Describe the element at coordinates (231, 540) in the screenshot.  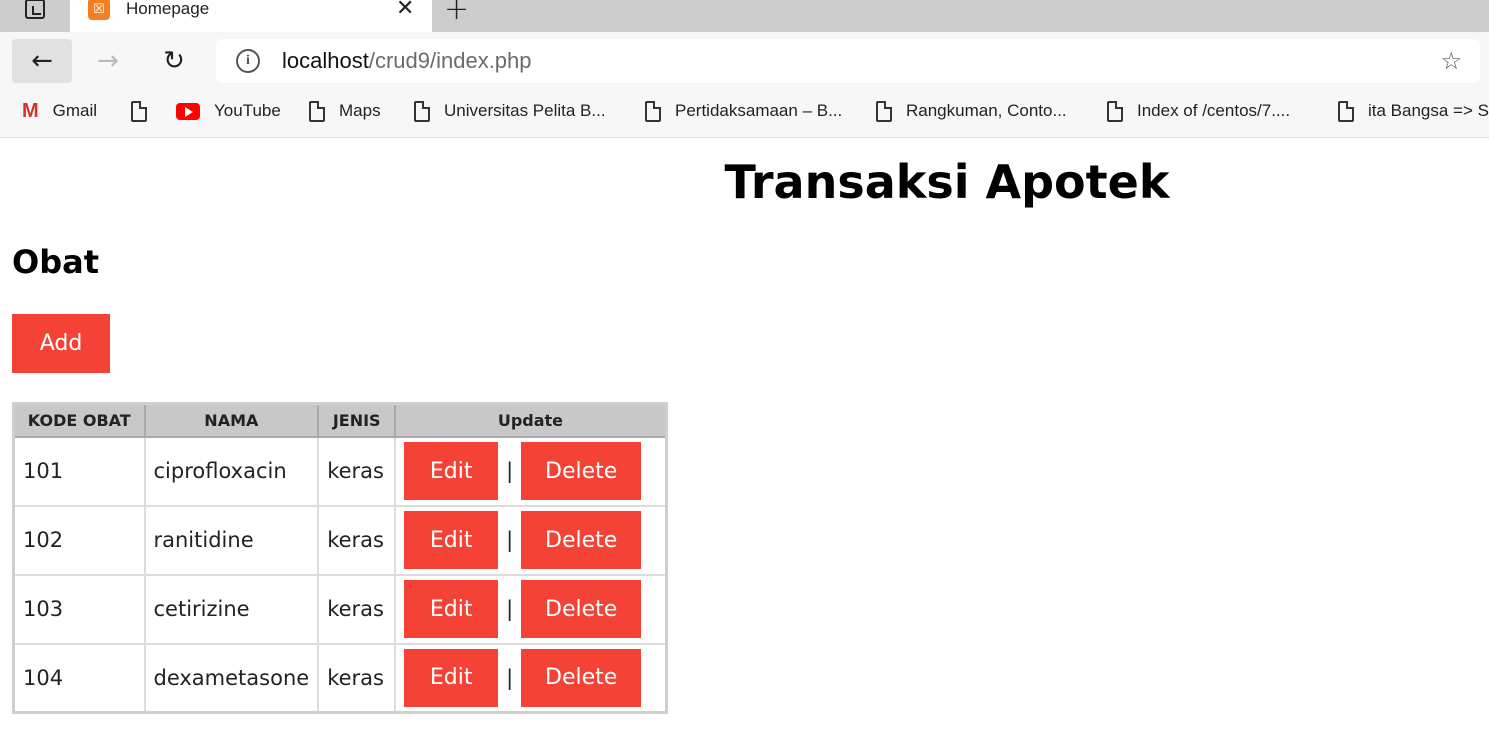
I see `cell-nama: ranitidine` at that location.